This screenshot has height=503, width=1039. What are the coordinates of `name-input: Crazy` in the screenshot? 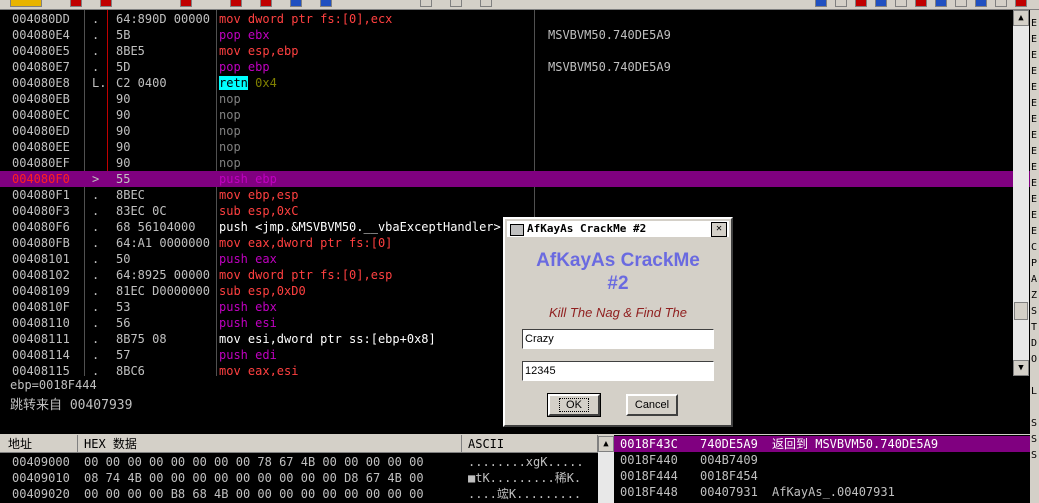 It's located at (618, 339).